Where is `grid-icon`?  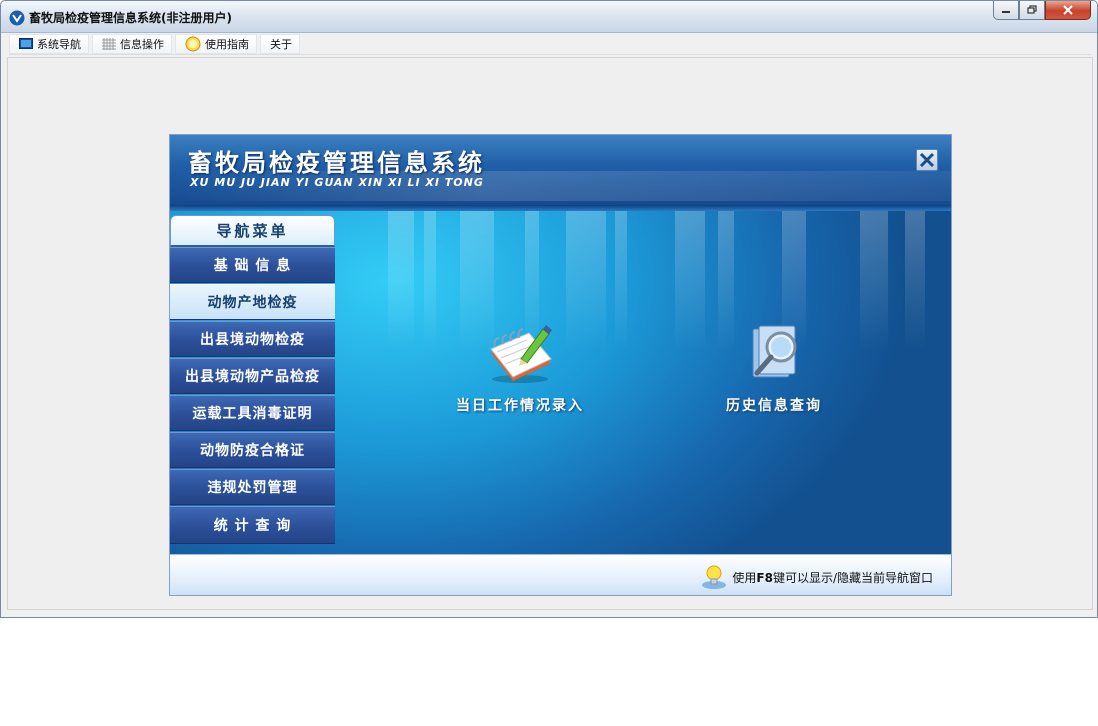
grid-icon is located at coordinates (109, 44).